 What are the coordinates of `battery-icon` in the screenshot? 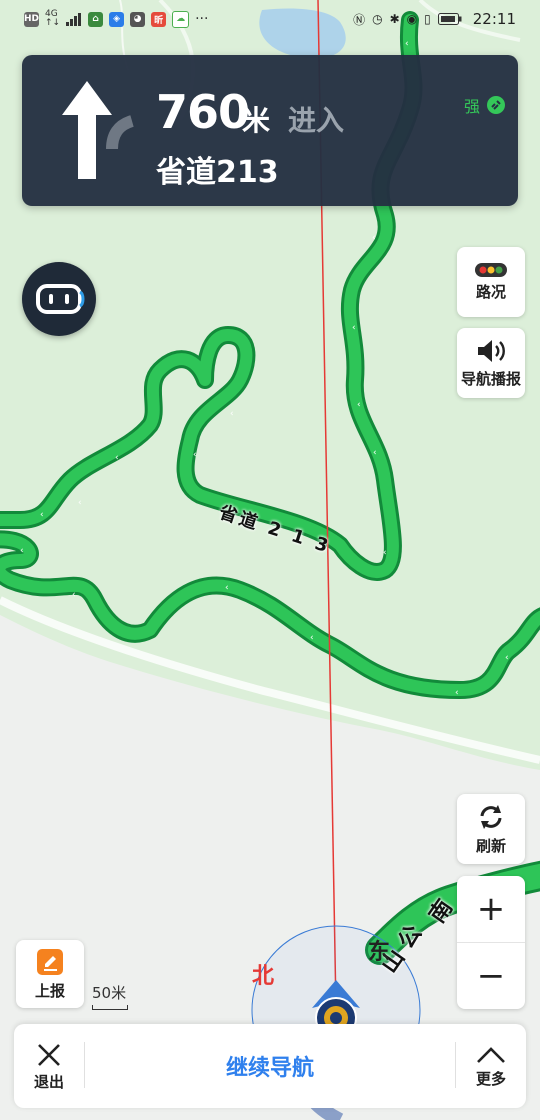 It's located at (449, 19).